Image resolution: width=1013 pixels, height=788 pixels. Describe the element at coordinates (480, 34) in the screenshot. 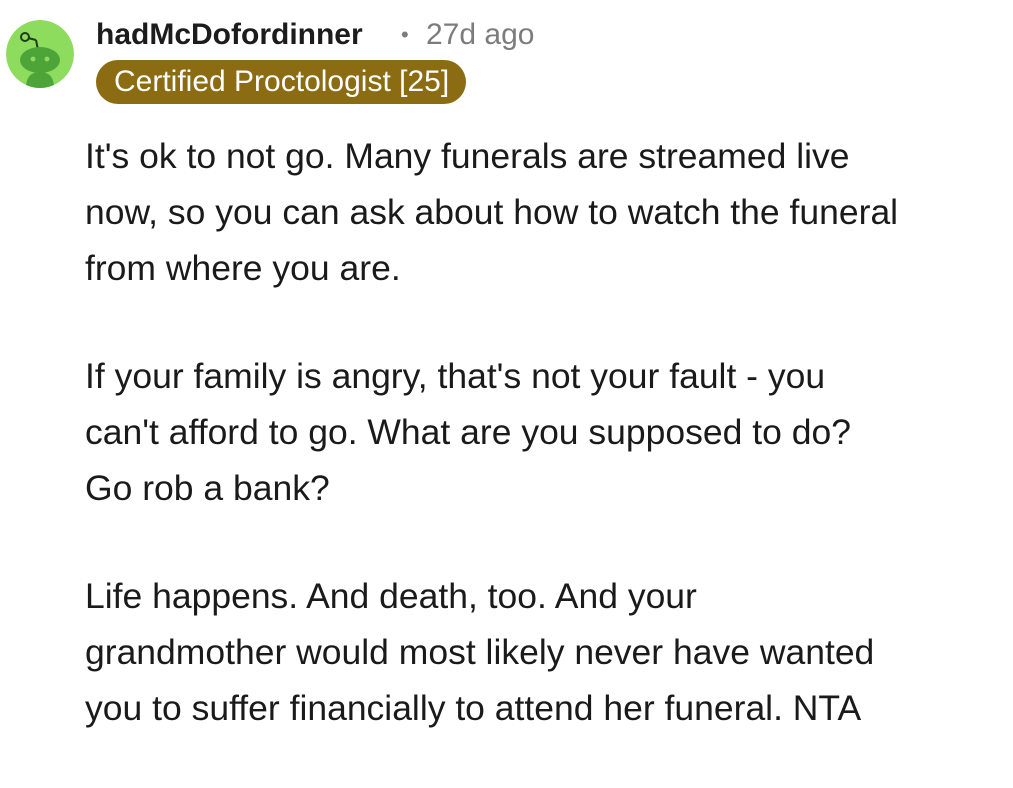

I see `comment-timestamp: 27d ago` at that location.